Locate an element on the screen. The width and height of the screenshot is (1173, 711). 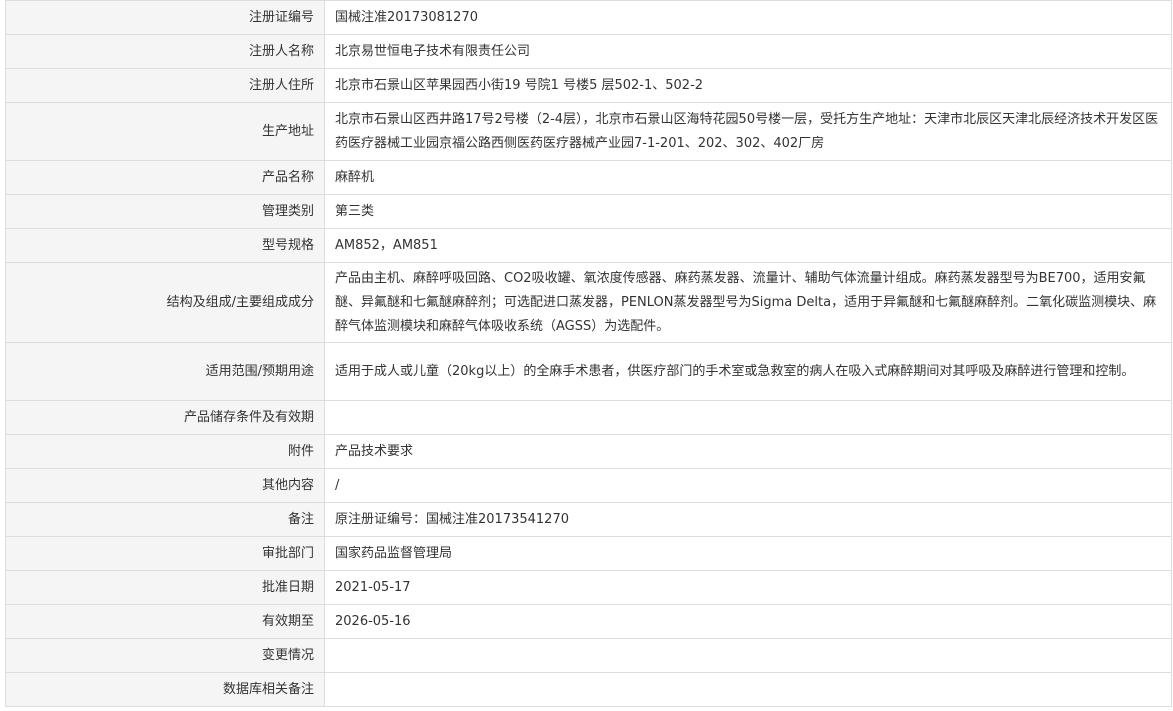
table-row: 管理类别 第三类 is located at coordinates (588, 211).